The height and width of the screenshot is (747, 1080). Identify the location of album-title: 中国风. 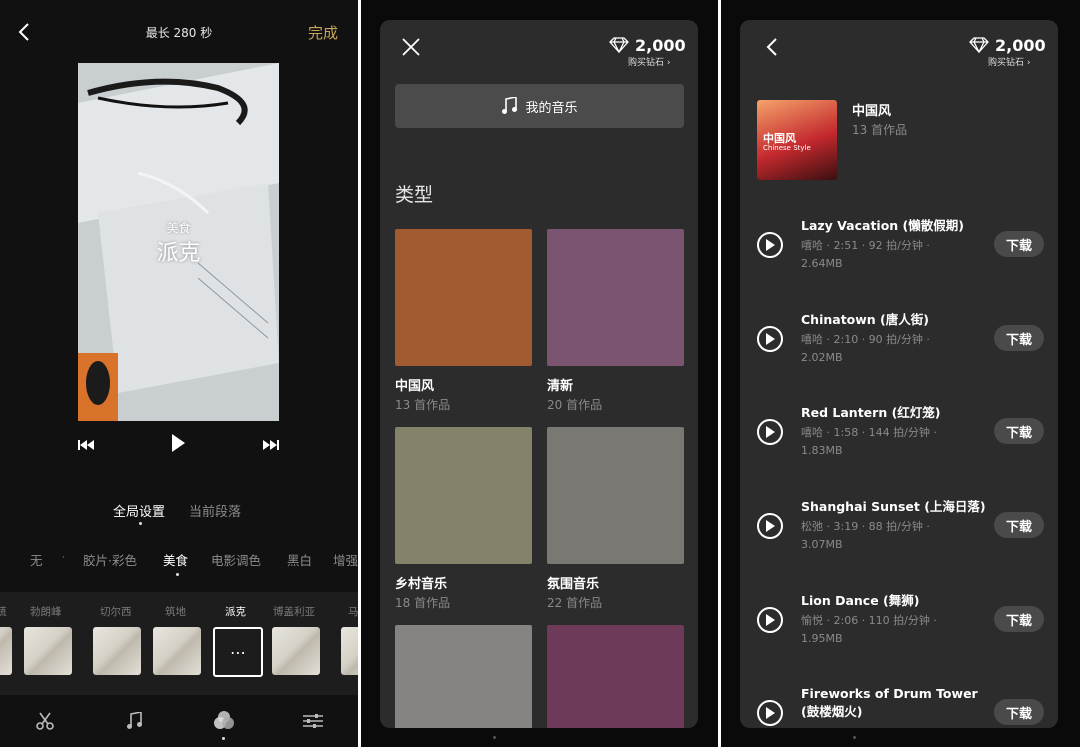
(872, 111).